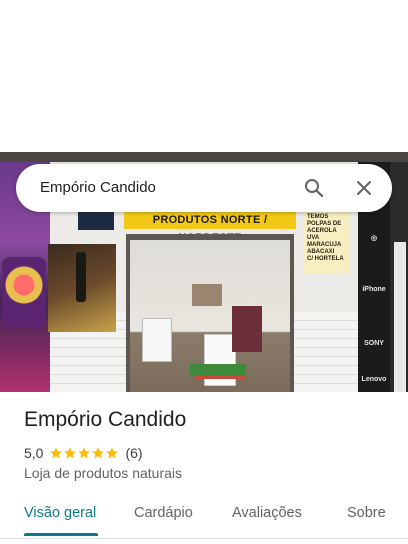  What do you see at coordinates (400, 317) in the screenshot?
I see `neighbor-window` at bounding box center [400, 317].